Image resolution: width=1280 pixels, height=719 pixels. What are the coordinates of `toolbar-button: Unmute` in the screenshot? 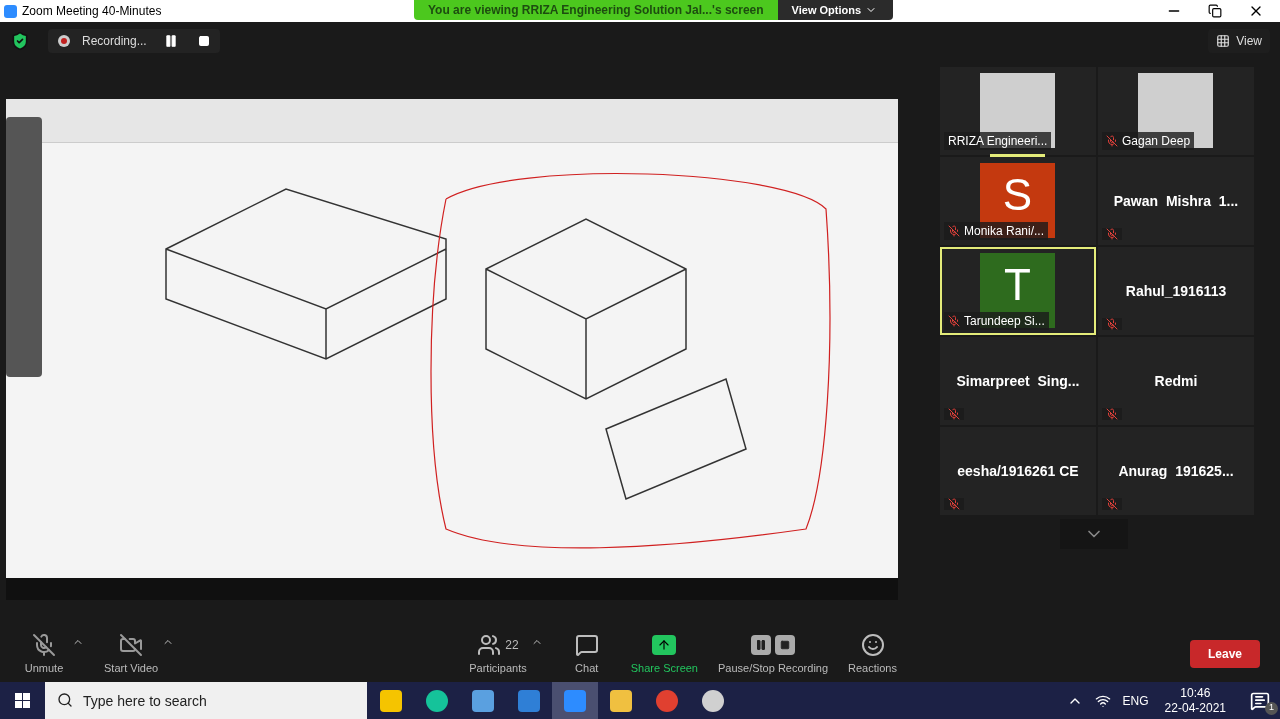 It's located at (44, 654).